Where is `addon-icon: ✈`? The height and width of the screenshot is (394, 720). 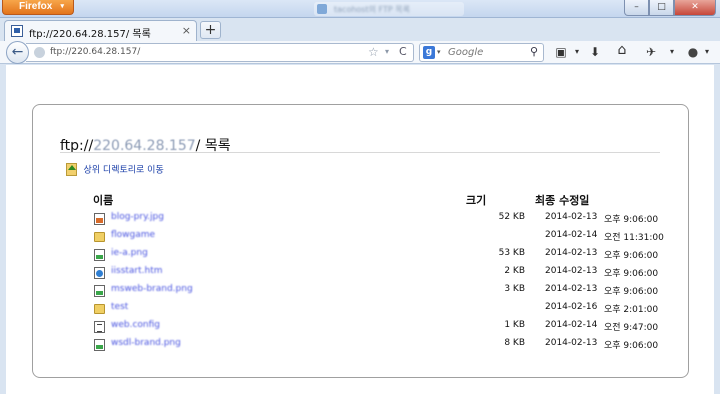 addon-icon: ✈ is located at coordinates (651, 52).